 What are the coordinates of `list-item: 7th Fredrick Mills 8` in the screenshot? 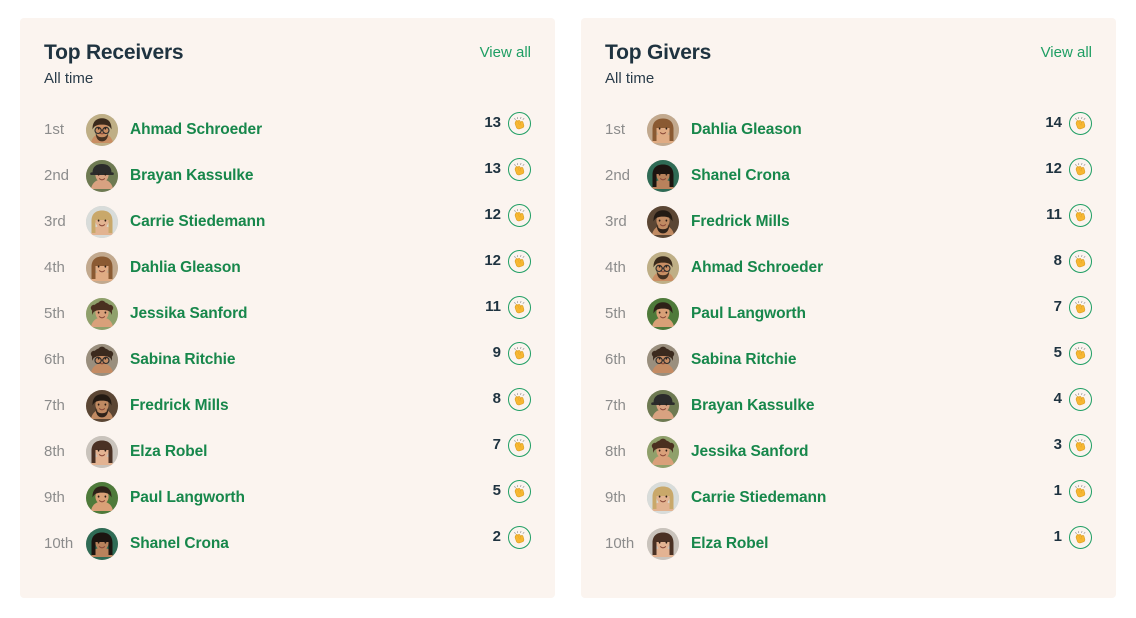 It's located at (287, 406).